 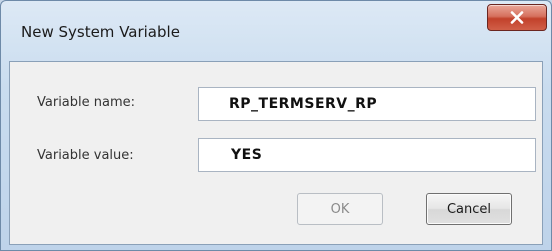 I want to click on close-icon, so click(x=517, y=17).